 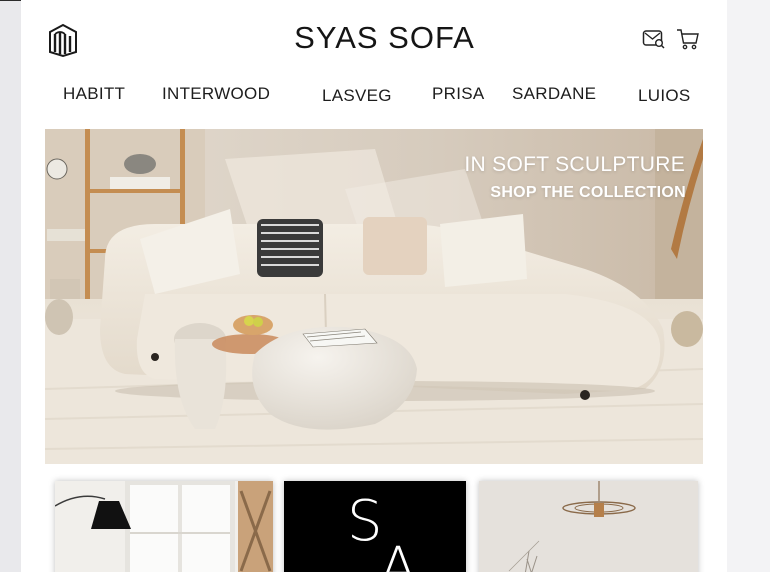 I want to click on card-letter-s: S, so click(x=365, y=521).